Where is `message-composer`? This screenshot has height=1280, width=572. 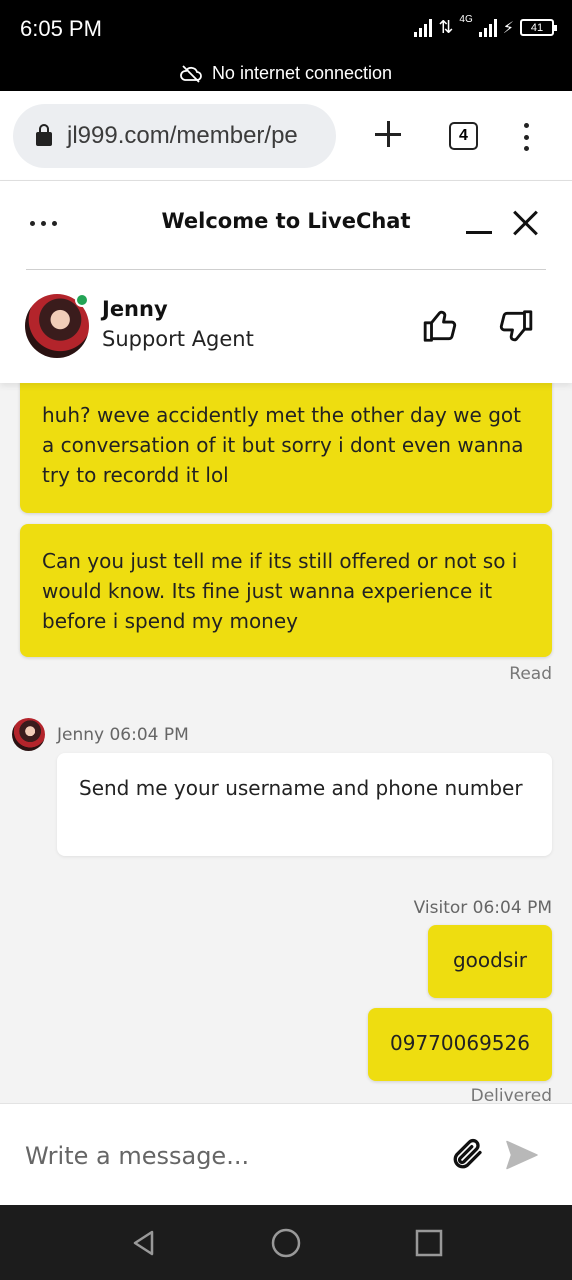 message-composer is located at coordinates (286, 1154).